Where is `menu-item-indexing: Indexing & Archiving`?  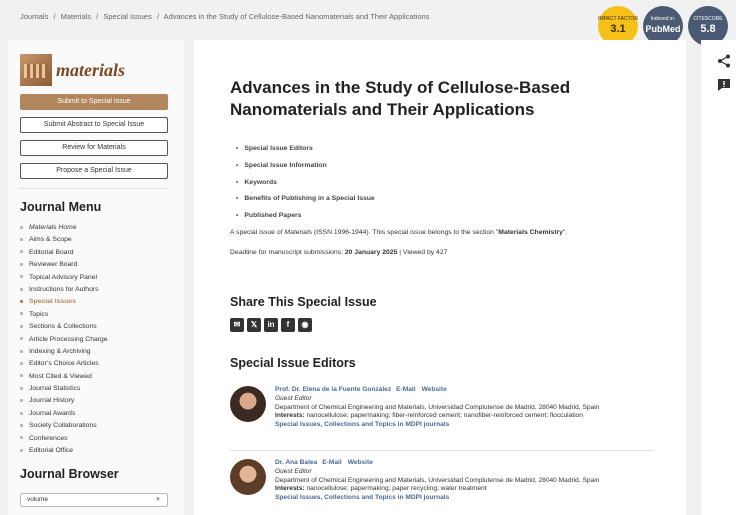 menu-item-indexing: Indexing & Archiving is located at coordinates (64, 352).